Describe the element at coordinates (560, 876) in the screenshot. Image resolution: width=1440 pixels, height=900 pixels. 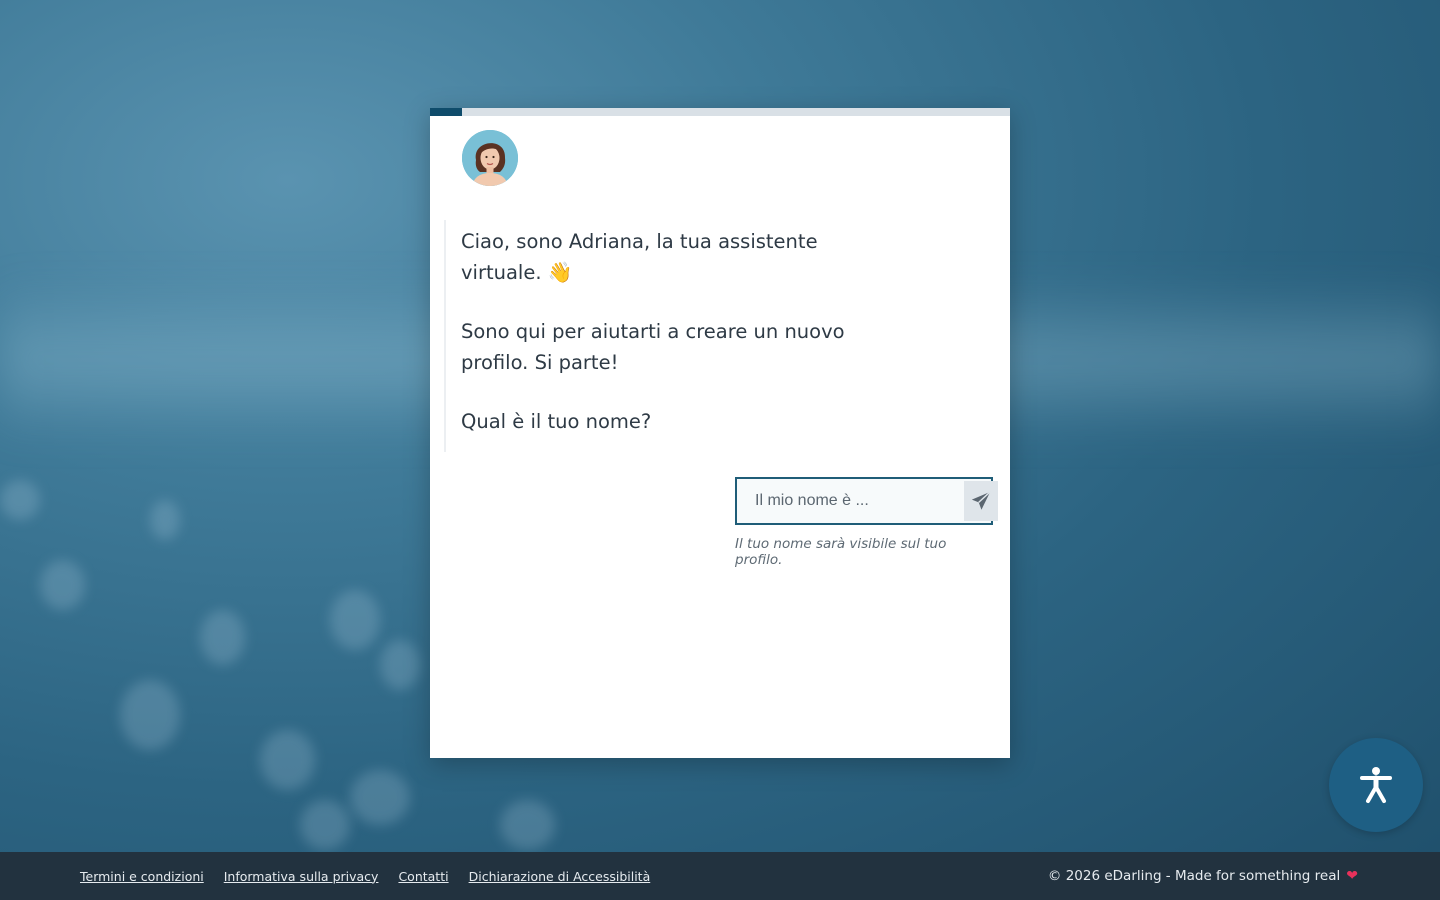
I see `accessibility-statement-link: Dichiarazione di Accessibilità` at that location.